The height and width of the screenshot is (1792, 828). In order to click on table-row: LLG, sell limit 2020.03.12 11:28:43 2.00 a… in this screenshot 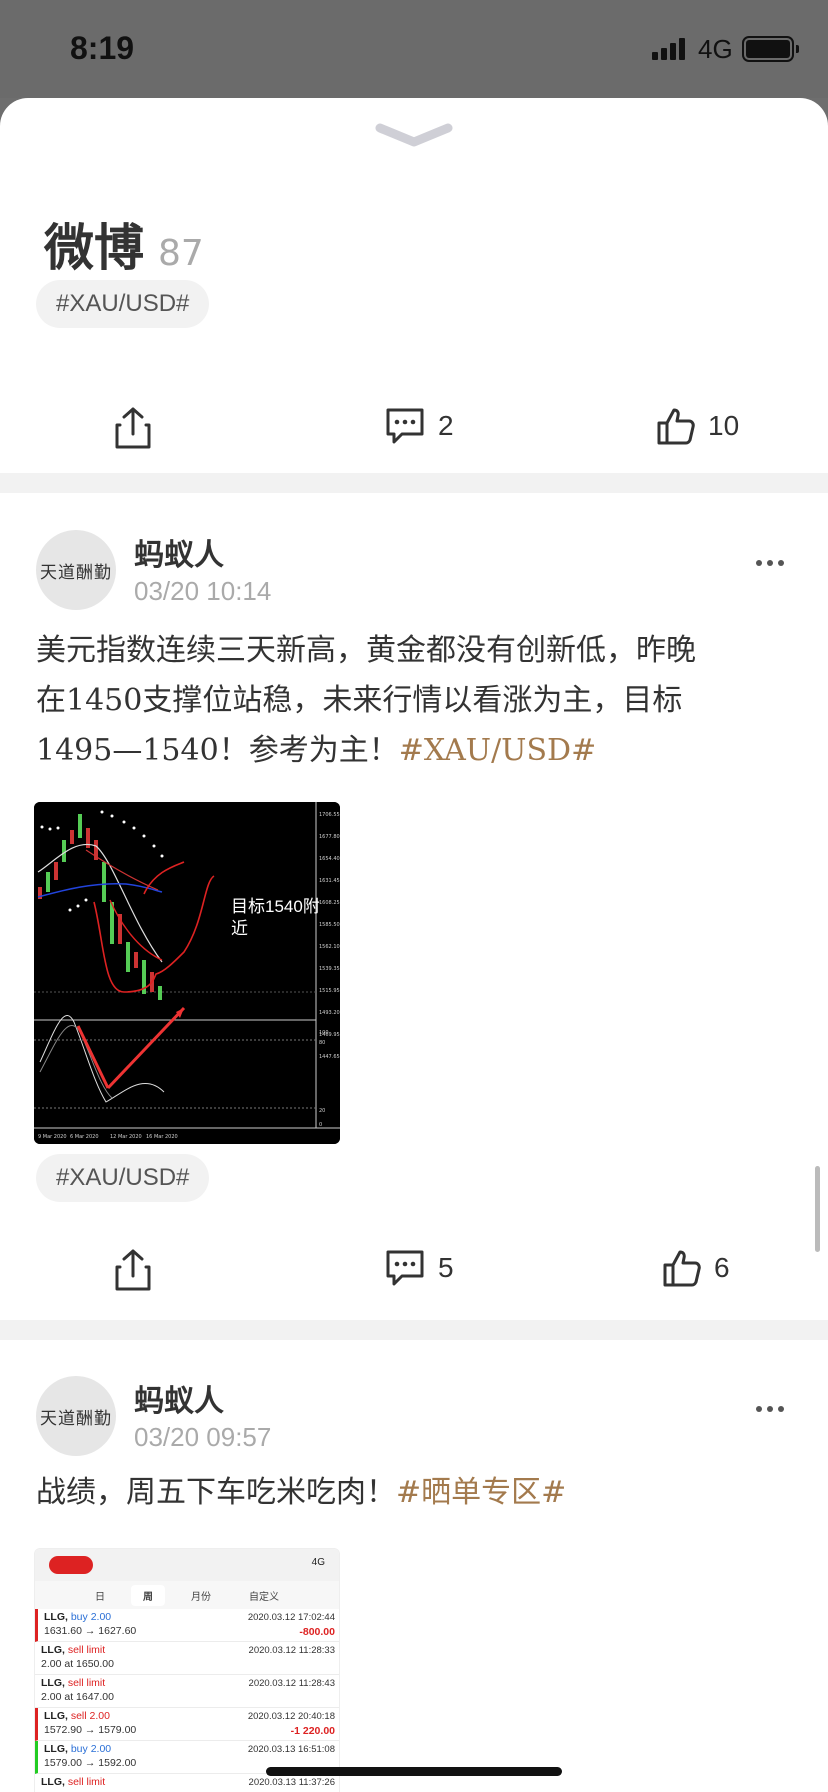, I will do `click(187, 1691)`.